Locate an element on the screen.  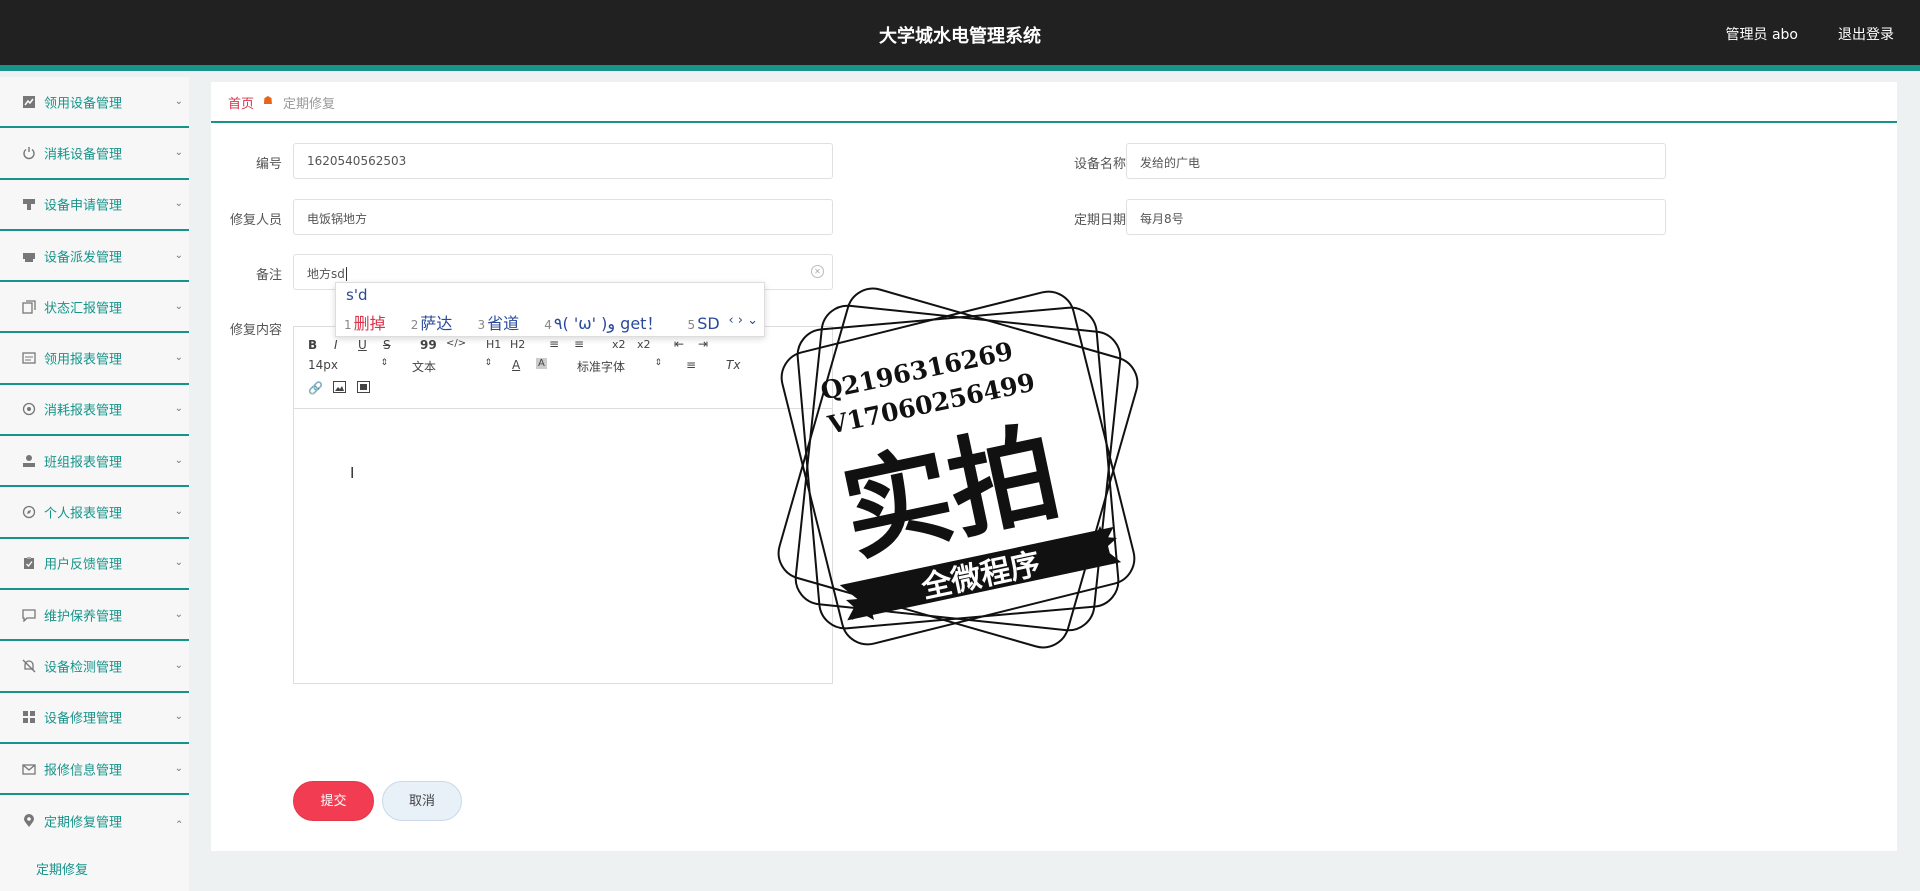
heading1-button: H1 is located at coordinates (493, 344).